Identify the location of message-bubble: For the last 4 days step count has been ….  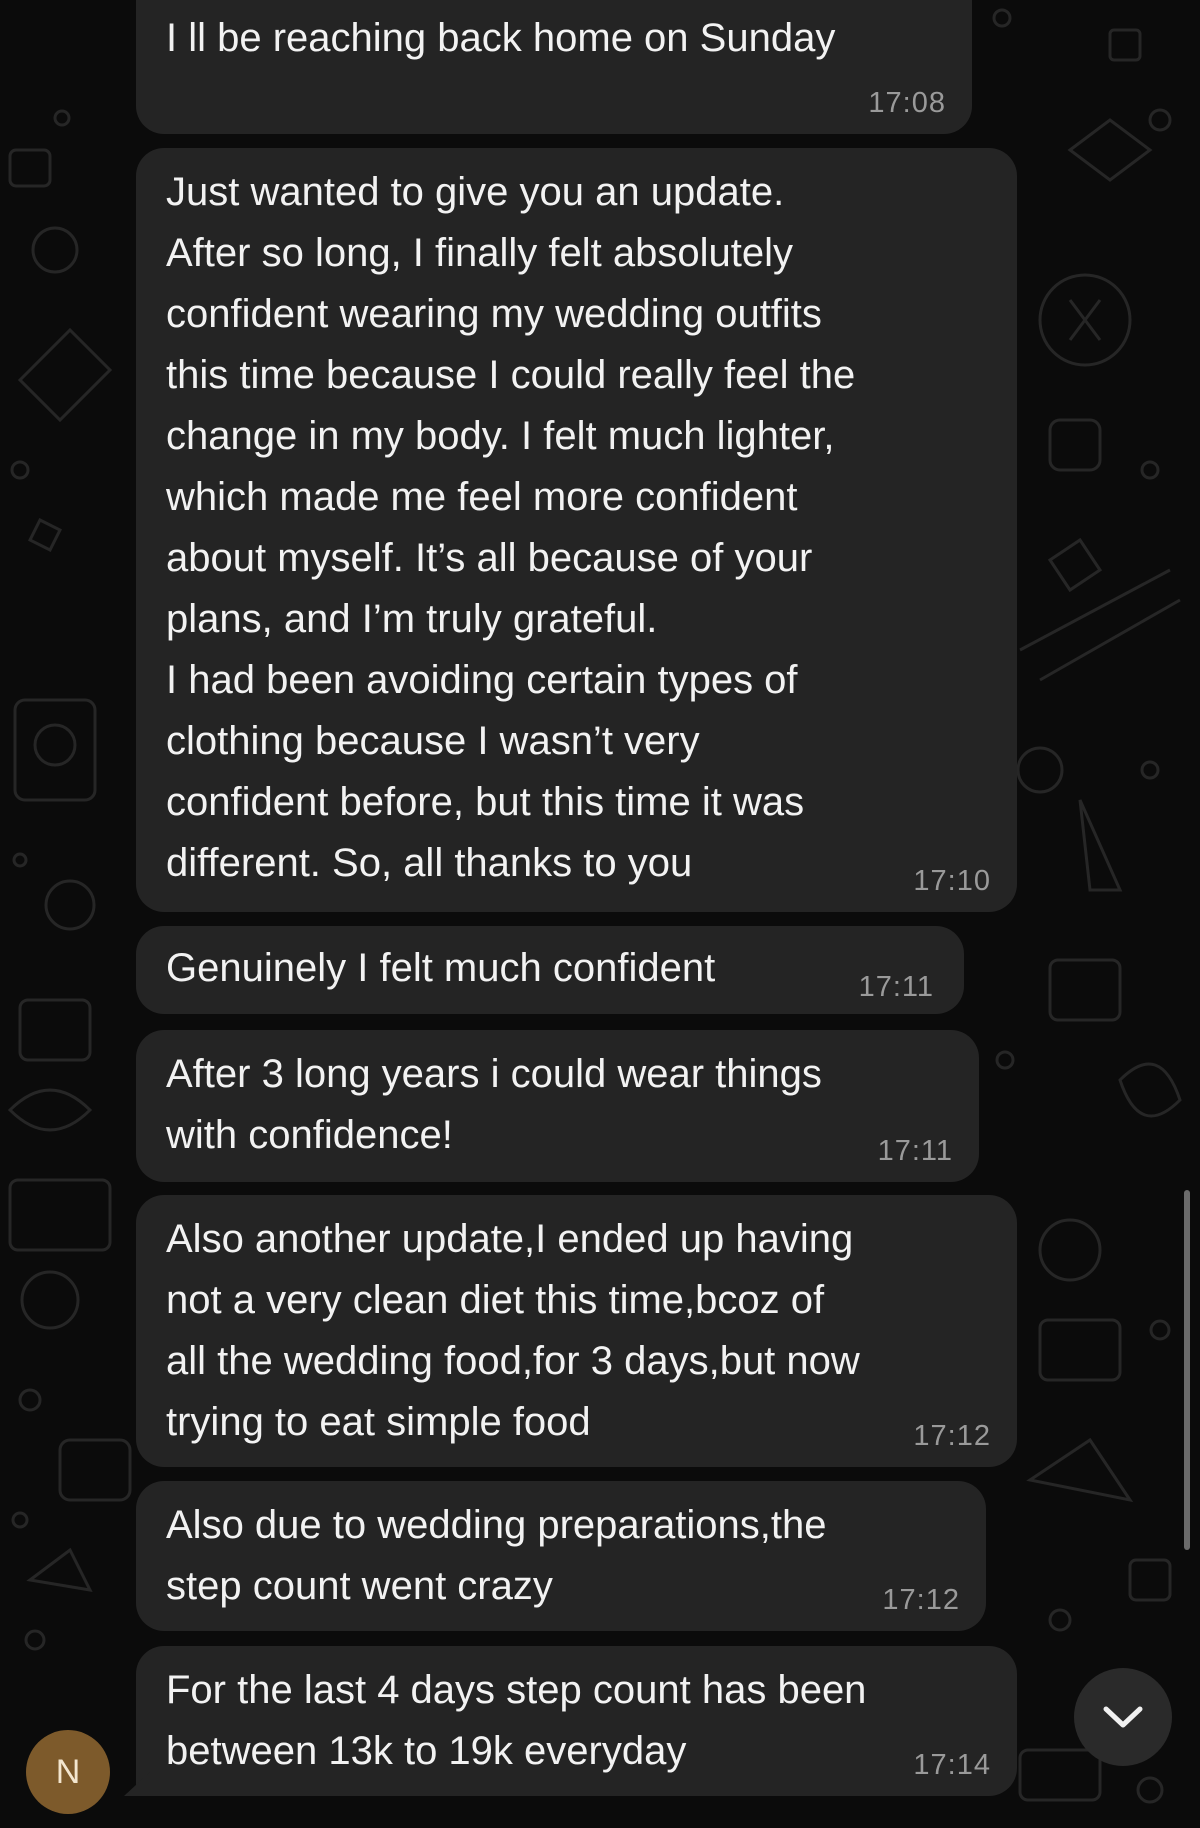
(576, 1721).